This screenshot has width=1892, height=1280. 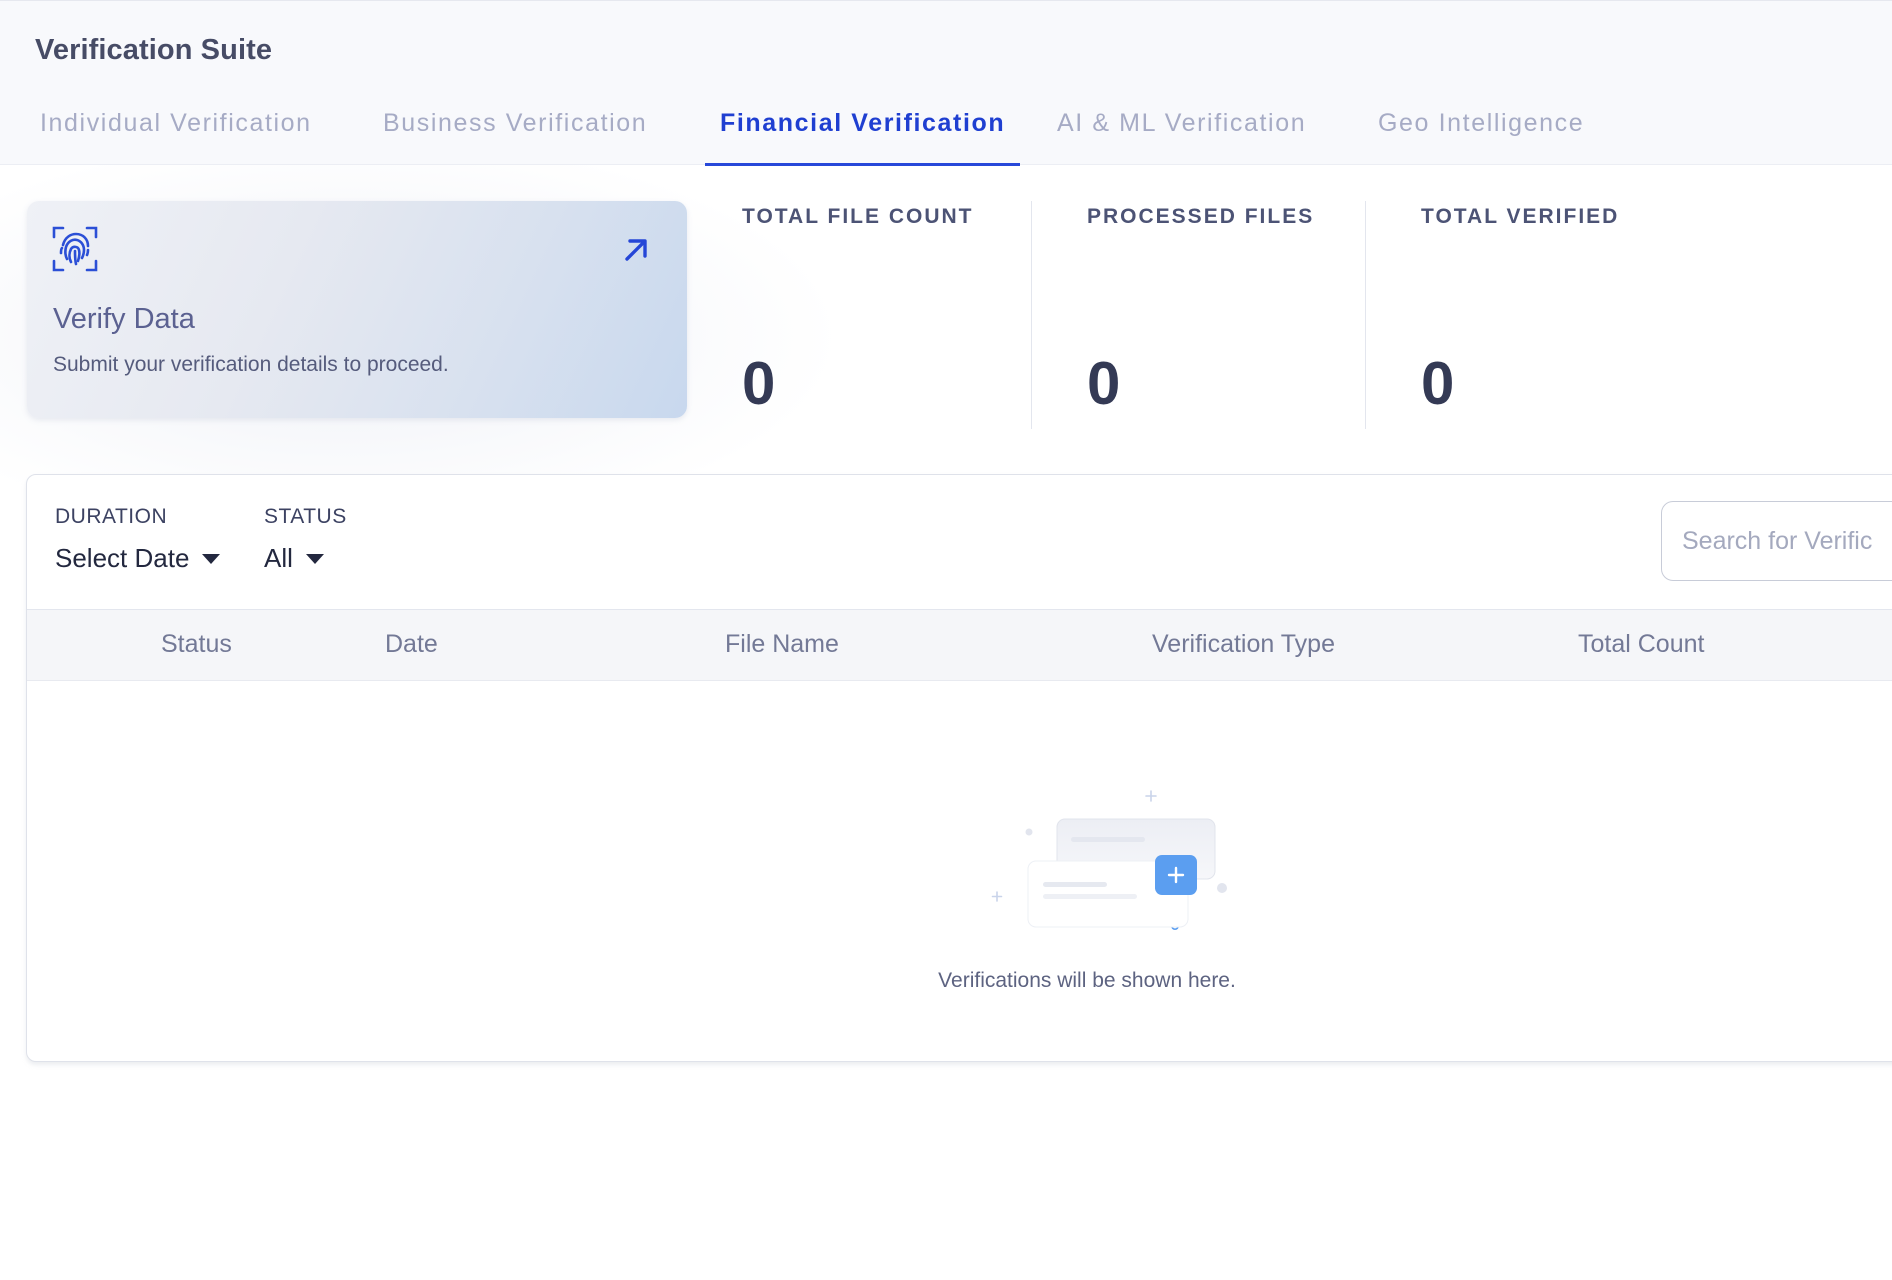 I want to click on tab-individual-verification: Individual Verification, so click(x=176, y=131).